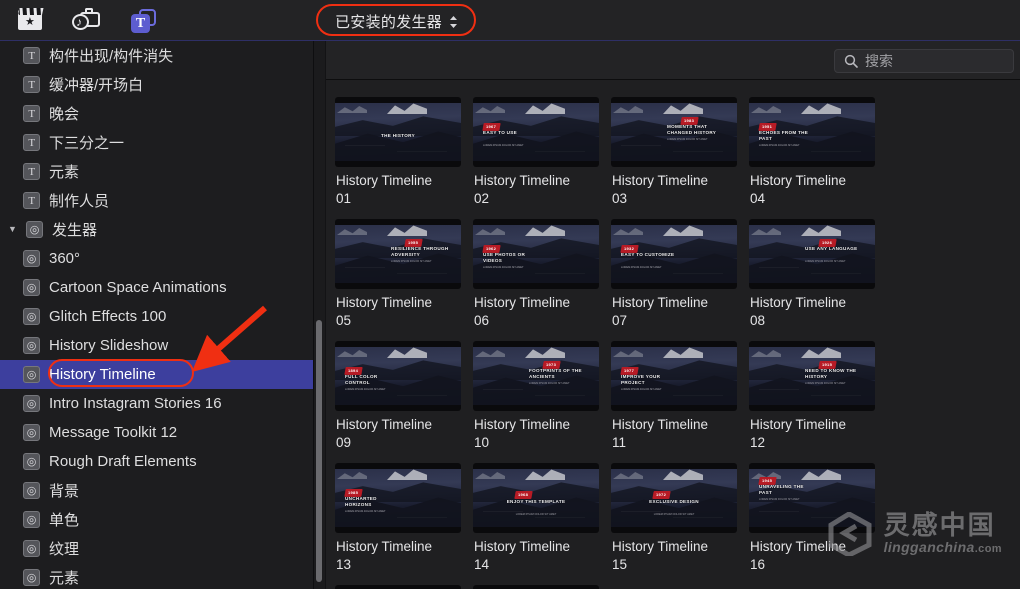 The width and height of the screenshot is (1020, 589). I want to click on photos-audio-icon: ♪, so click(87, 20).